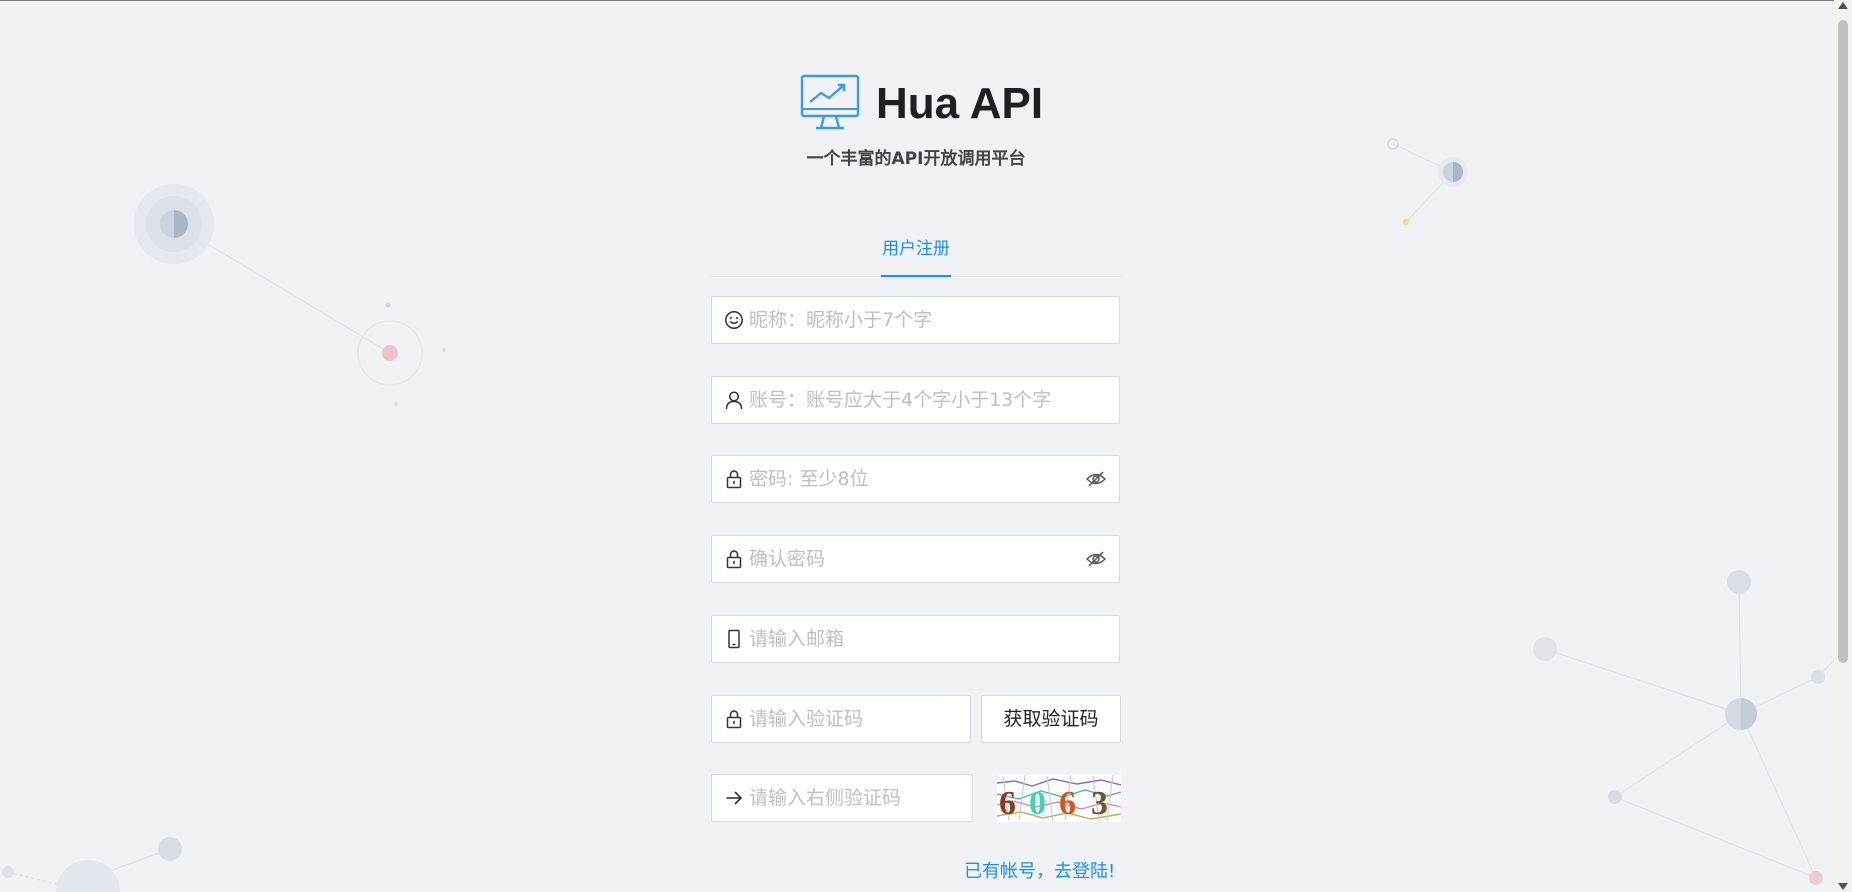 This screenshot has height=892, width=1852. Describe the element at coordinates (854, 719) in the screenshot. I see `email-code-input` at that location.